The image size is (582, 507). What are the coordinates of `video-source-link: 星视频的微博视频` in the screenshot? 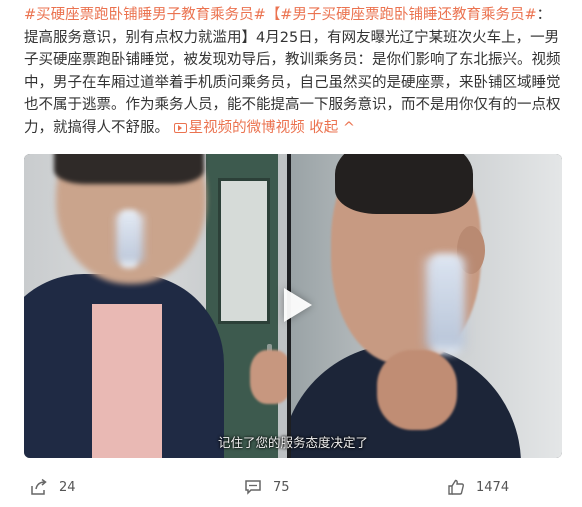 It's located at (239, 127).